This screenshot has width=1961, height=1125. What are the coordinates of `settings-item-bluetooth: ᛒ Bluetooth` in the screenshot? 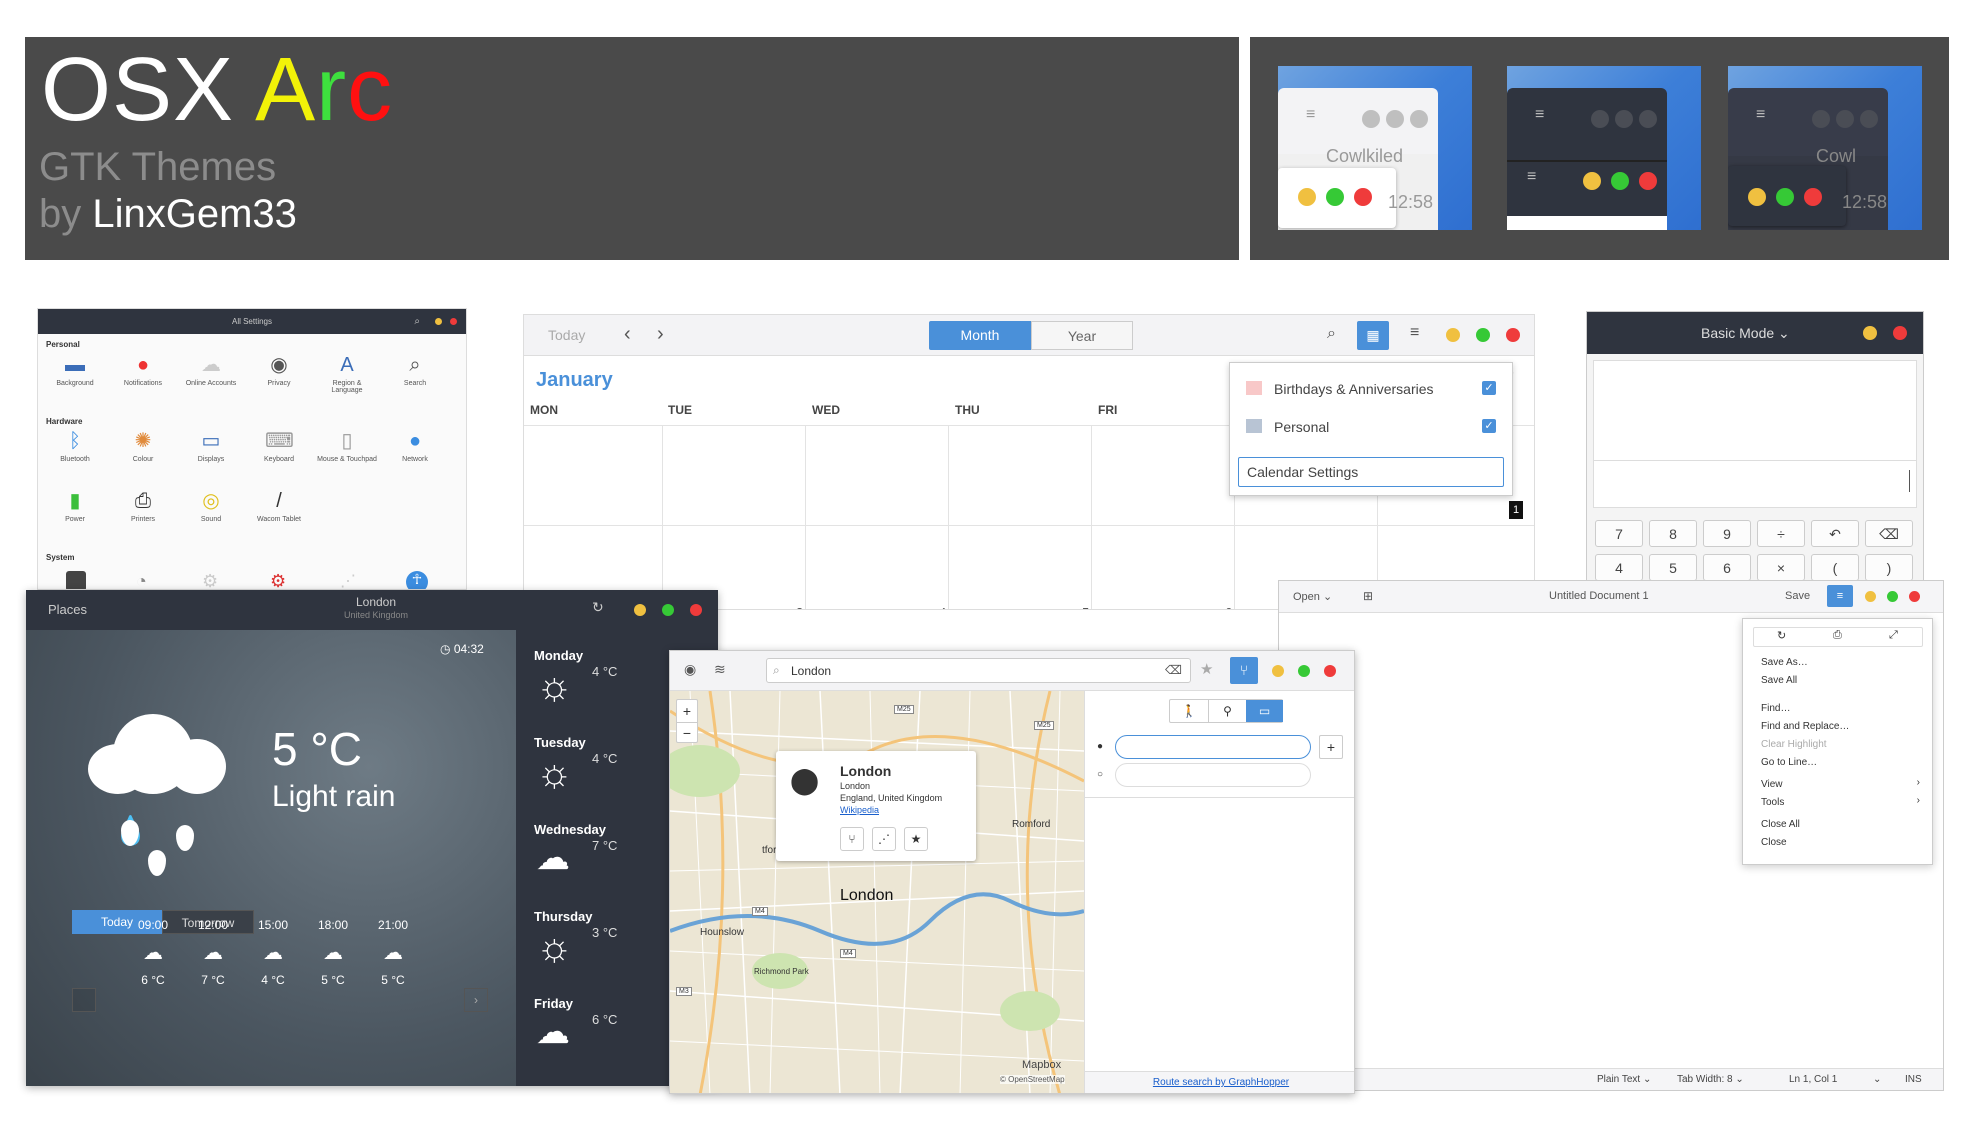 It's located at (75, 446).